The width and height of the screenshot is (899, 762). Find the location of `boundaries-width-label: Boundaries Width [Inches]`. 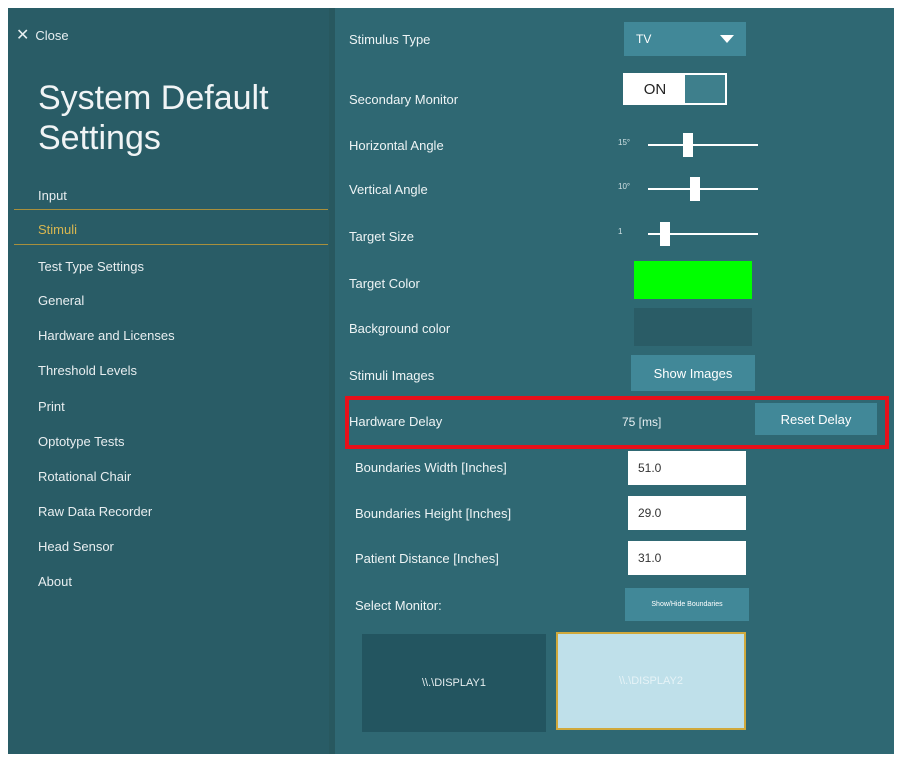

boundaries-width-label: Boundaries Width [Inches] is located at coordinates (431, 467).